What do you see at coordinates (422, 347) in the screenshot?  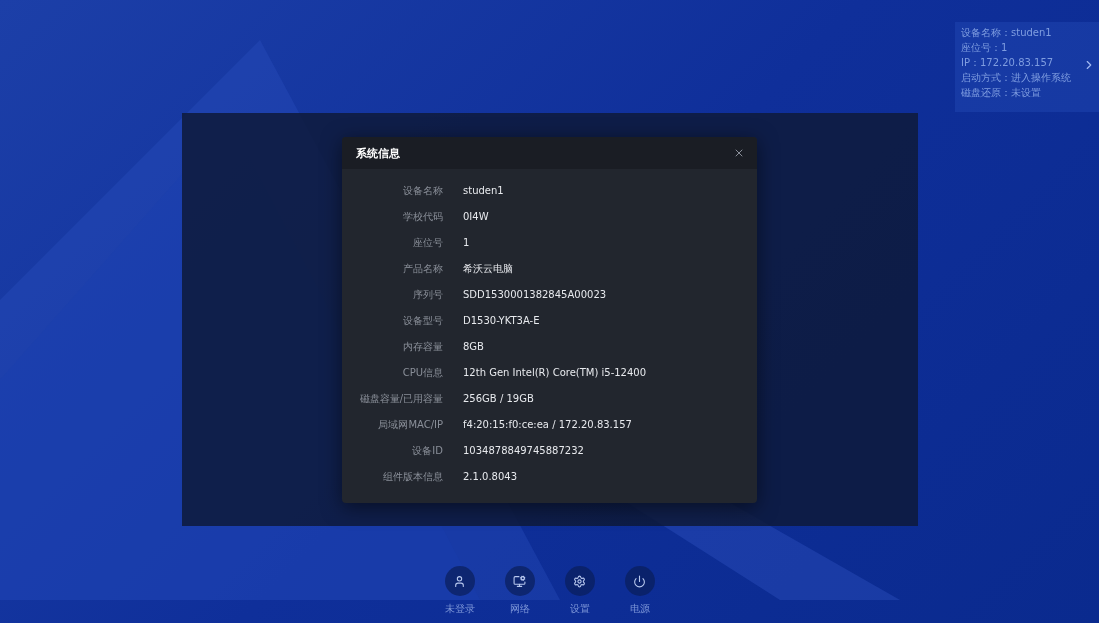 I see `info-label: 内存容量` at bounding box center [422, 347].